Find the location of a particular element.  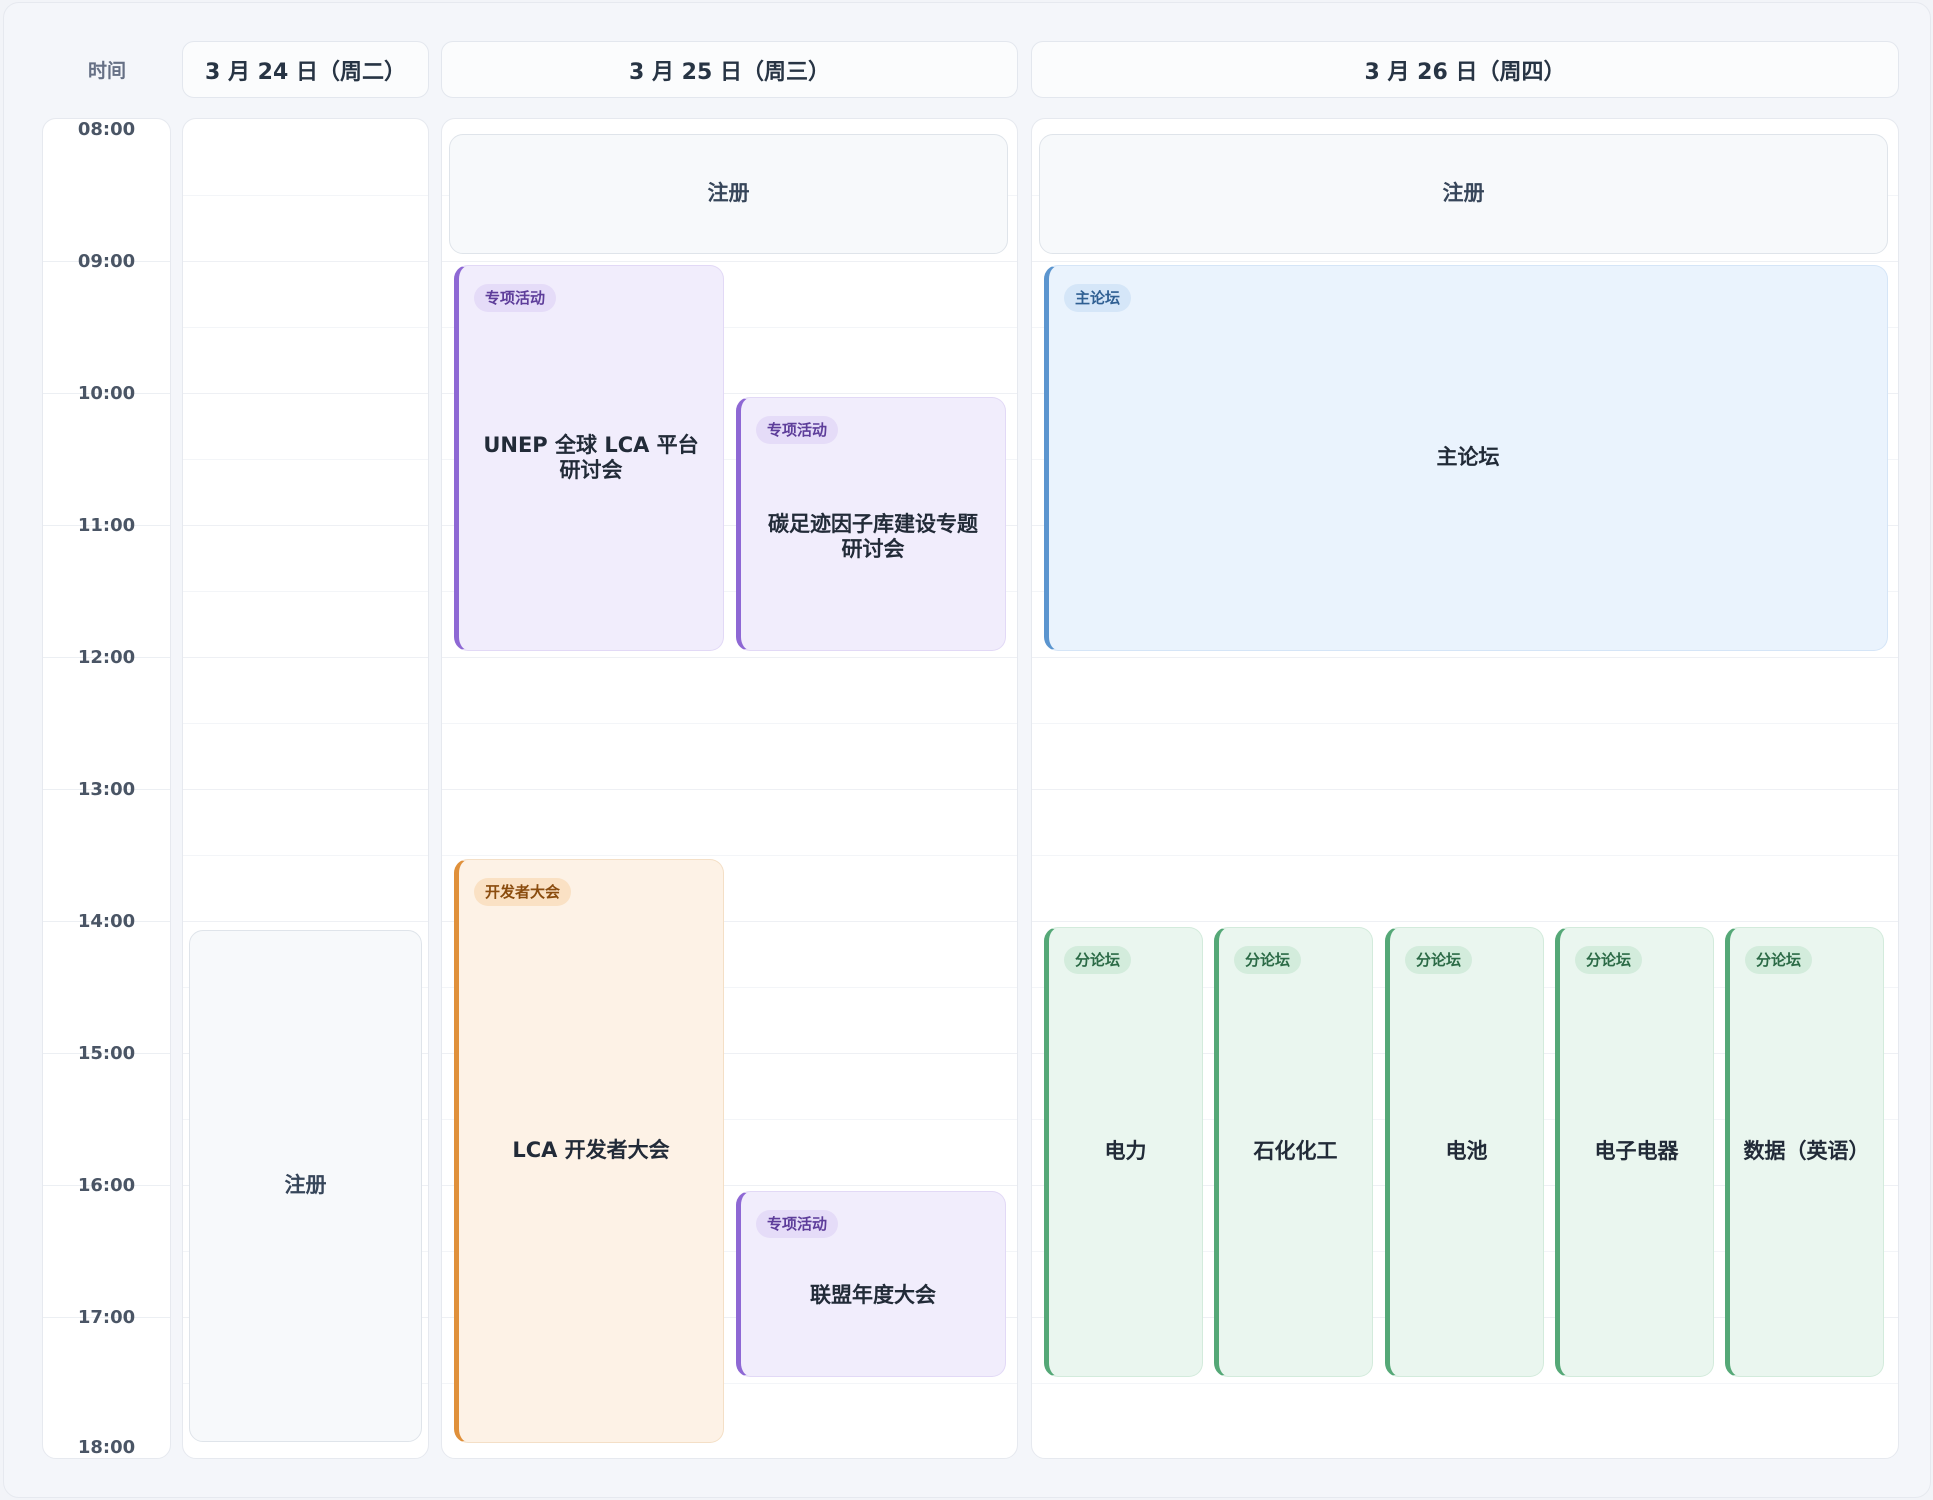

time-label: 12:00 is located at coordinates (106, 657).